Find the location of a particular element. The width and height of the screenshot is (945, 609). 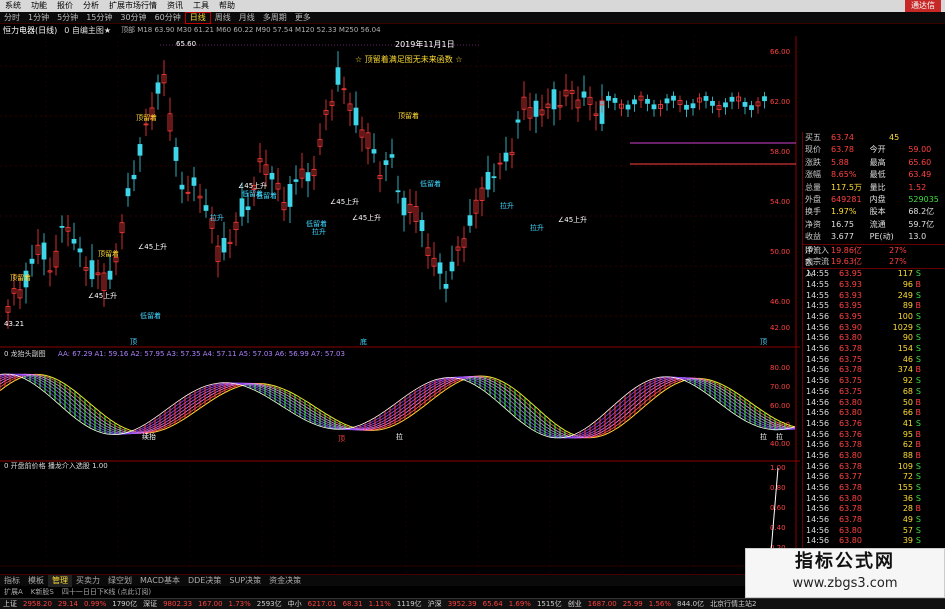

tick-price: 63.93 is located at coordinates (850, 295).